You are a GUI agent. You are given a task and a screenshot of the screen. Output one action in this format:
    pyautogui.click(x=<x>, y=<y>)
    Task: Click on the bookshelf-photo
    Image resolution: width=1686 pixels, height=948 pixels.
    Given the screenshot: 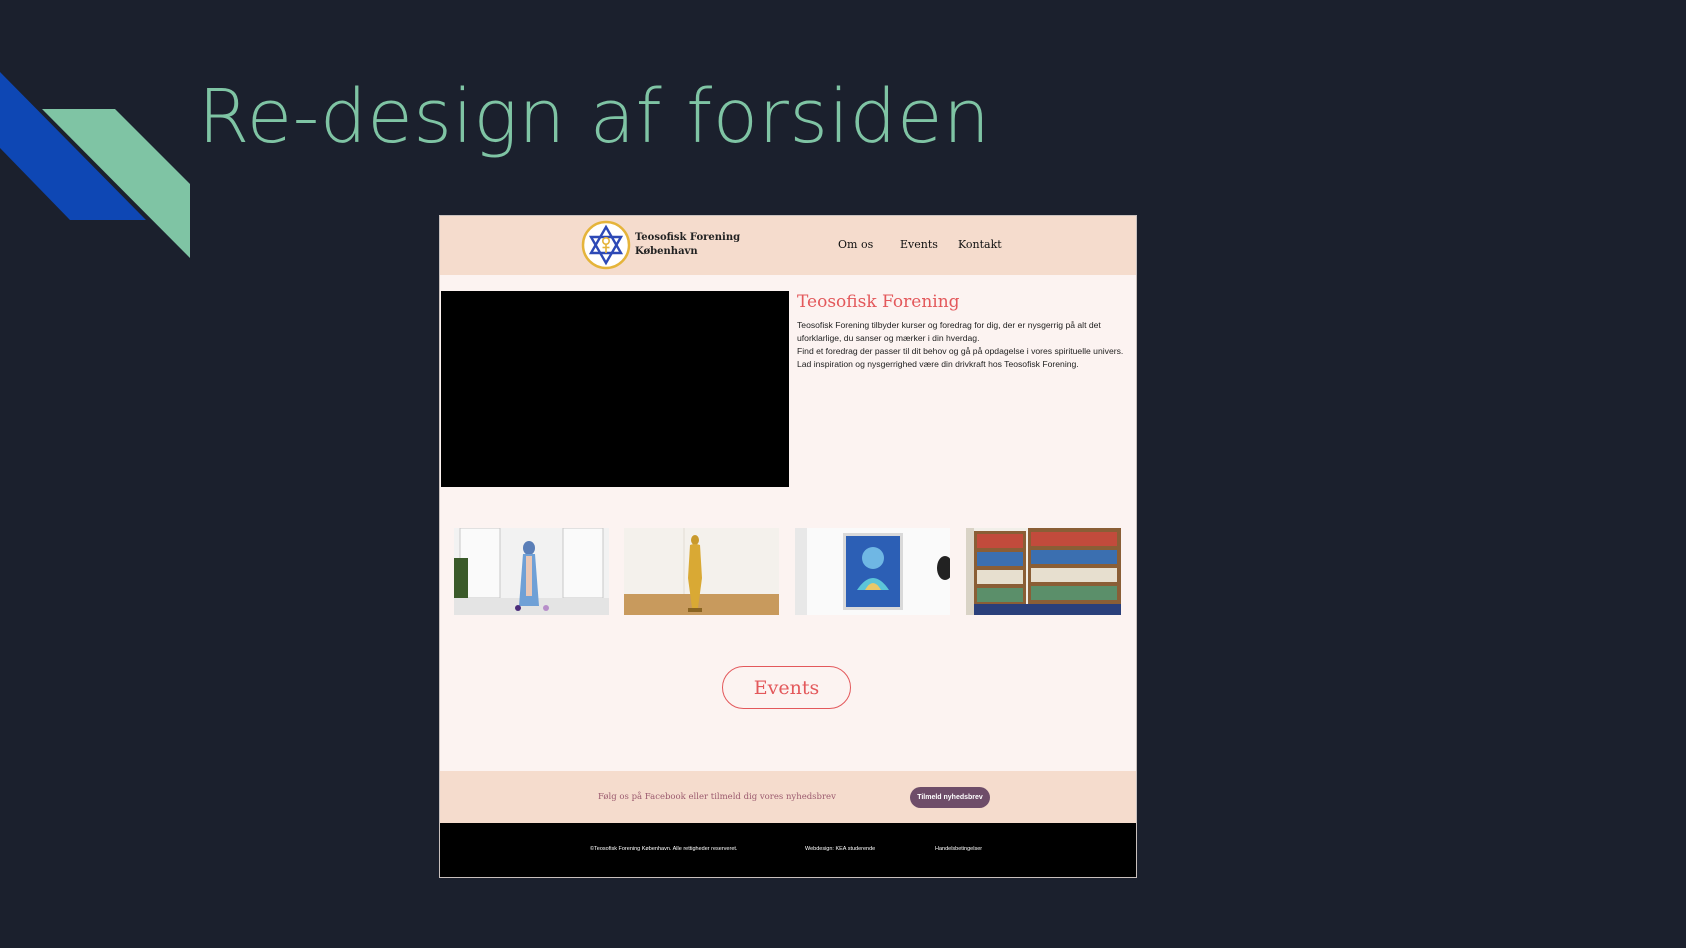 What is the action you would take?
    pyautogui.click(x=1043, y=571)
    